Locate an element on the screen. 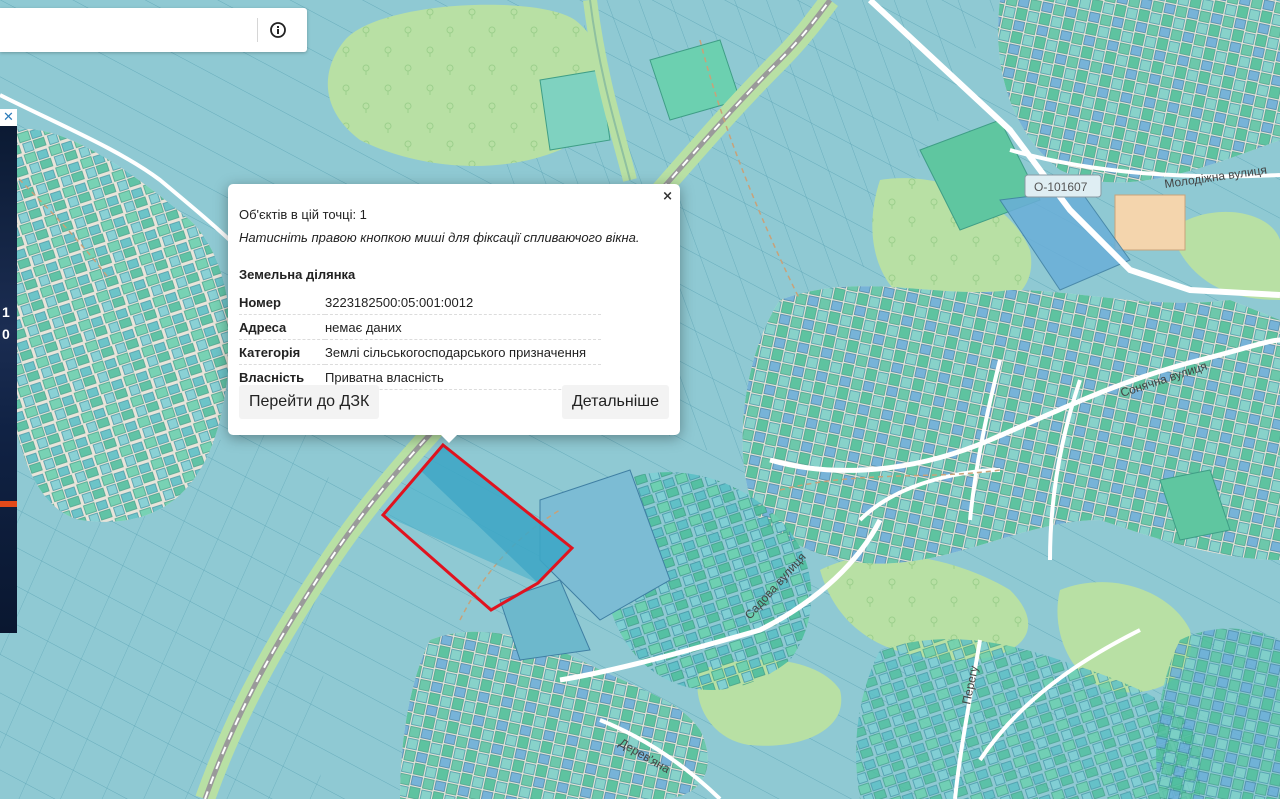  row-value: немає даних is located at coordinates (463, 327).